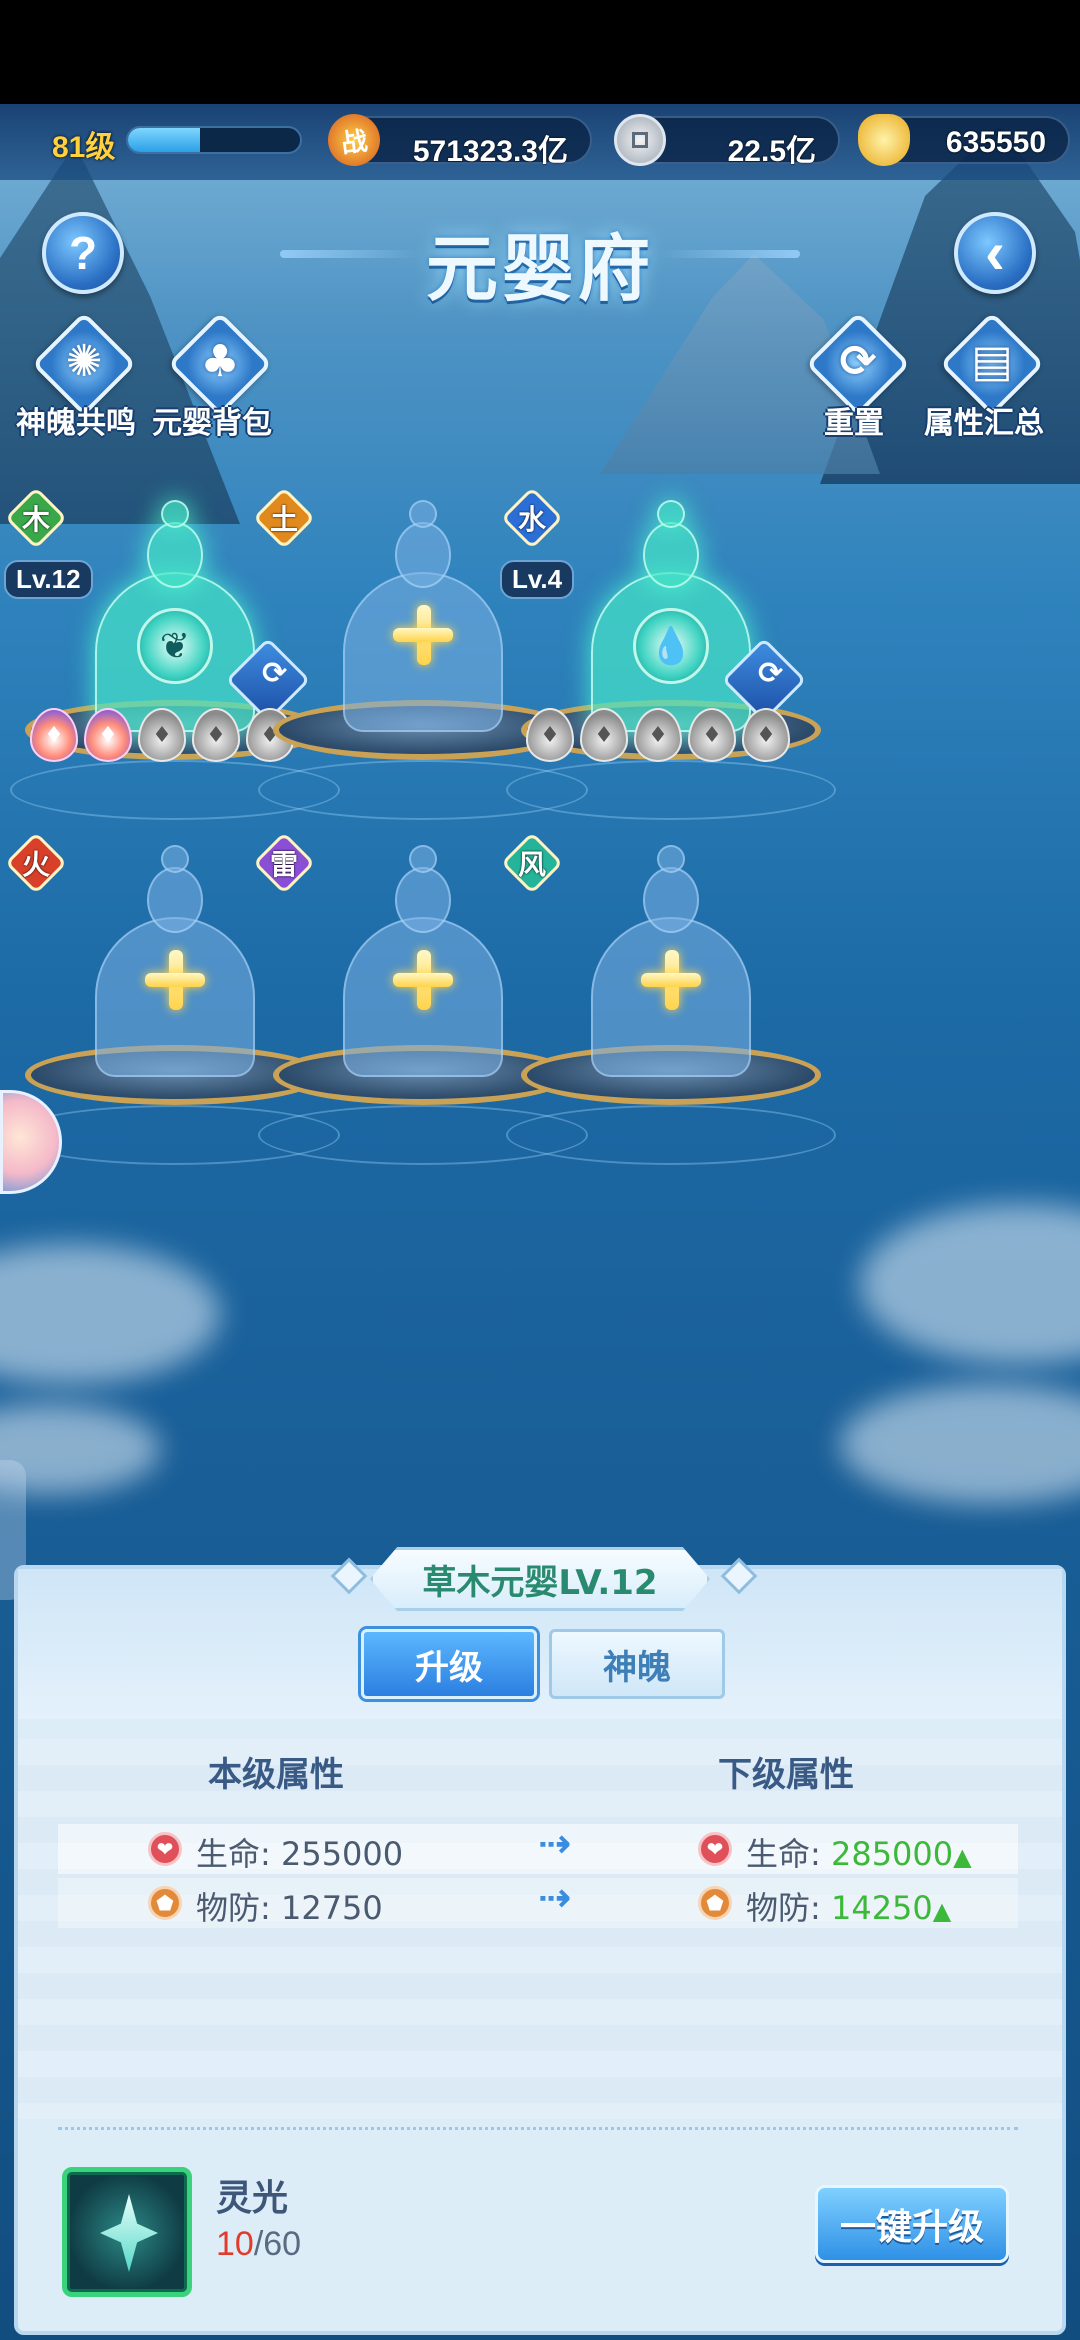 The width and height of the screenshot is (1080, 2340). What do you see at coordinates (289, 1908) in the screenshot?
I see `def-current: 物防: 12750` at bounding box center [289, 1908].